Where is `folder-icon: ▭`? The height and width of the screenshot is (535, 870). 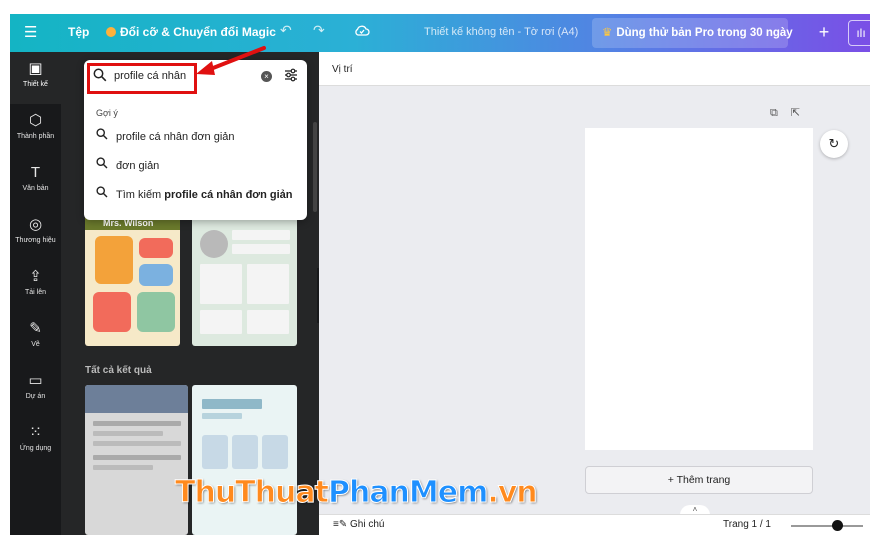 folder-icon: ▭ is located at coordinates (35, 380).